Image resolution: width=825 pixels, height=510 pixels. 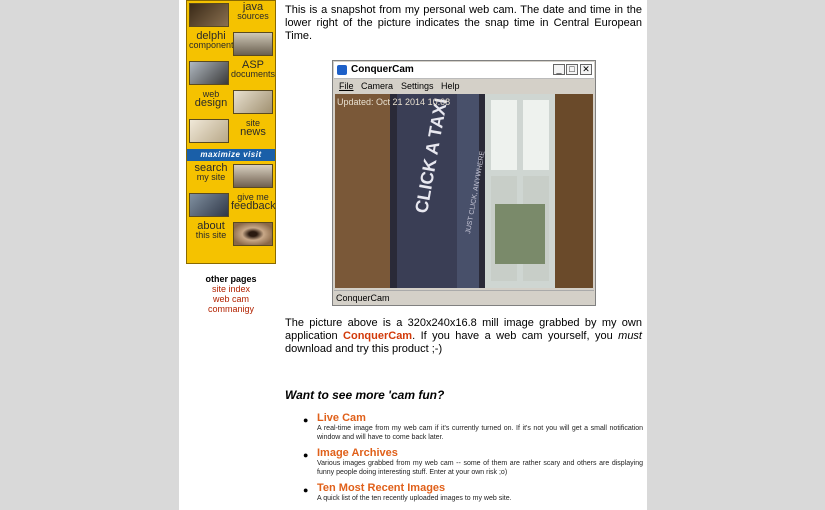 What do you see at coordinates (450, 86) in the screenshot?
I see `menu-help: Help` at bounding box center [450, 86].